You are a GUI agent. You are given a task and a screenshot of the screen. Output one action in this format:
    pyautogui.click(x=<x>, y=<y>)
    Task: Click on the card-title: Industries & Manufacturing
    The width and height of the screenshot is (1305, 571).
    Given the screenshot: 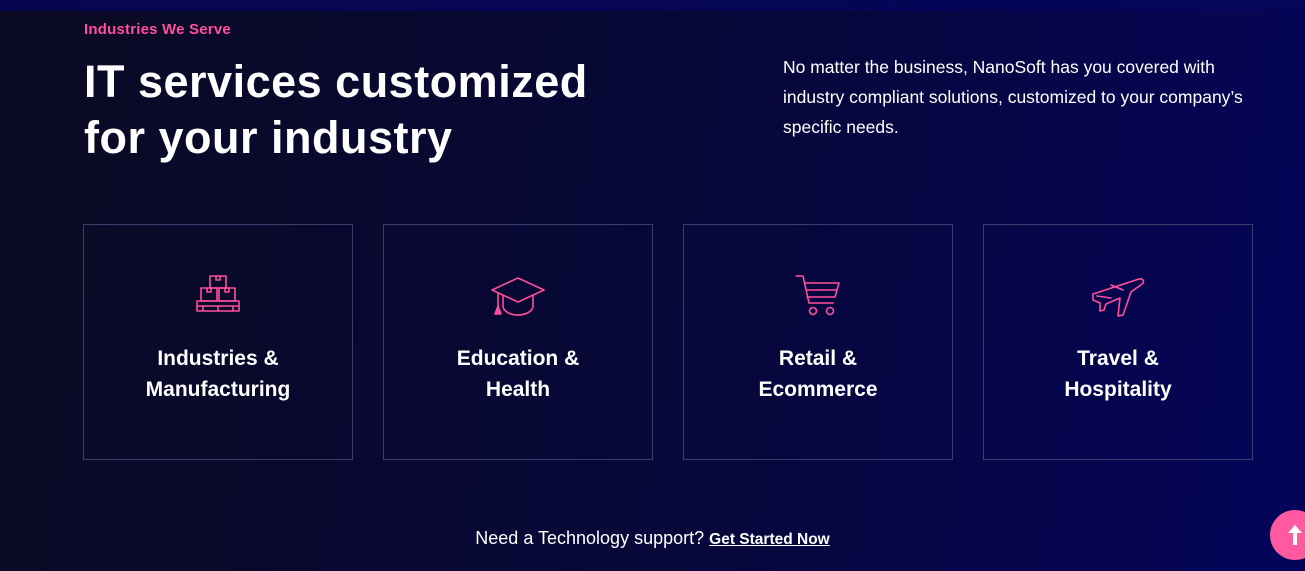 What is the action you would take?
    pyautogui.click(x=218, y=374)
    